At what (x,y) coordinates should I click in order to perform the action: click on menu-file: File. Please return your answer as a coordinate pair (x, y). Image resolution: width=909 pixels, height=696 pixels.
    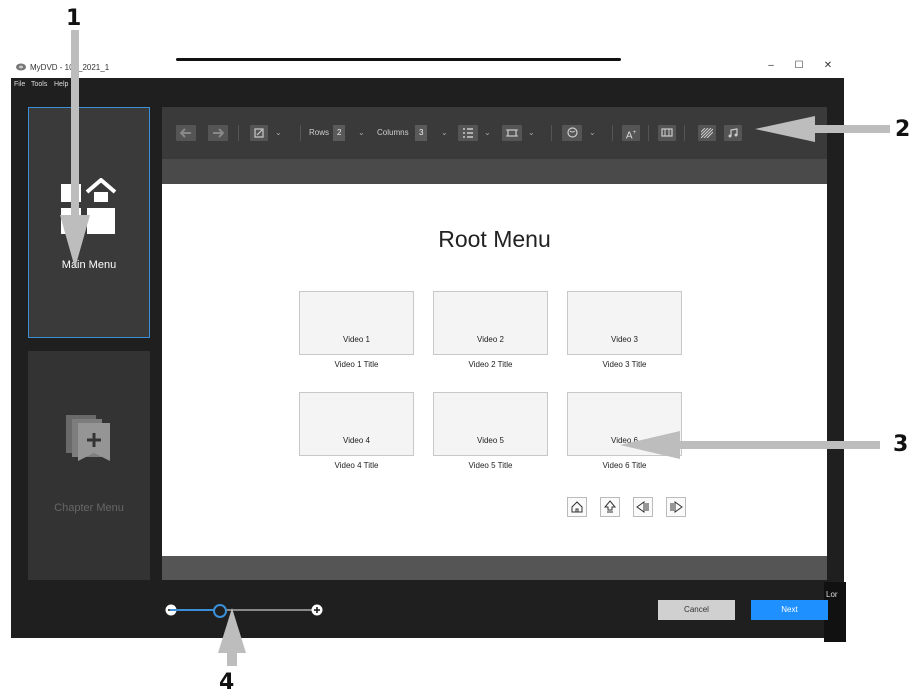
    Looking at the image, I should click on (19, 84).